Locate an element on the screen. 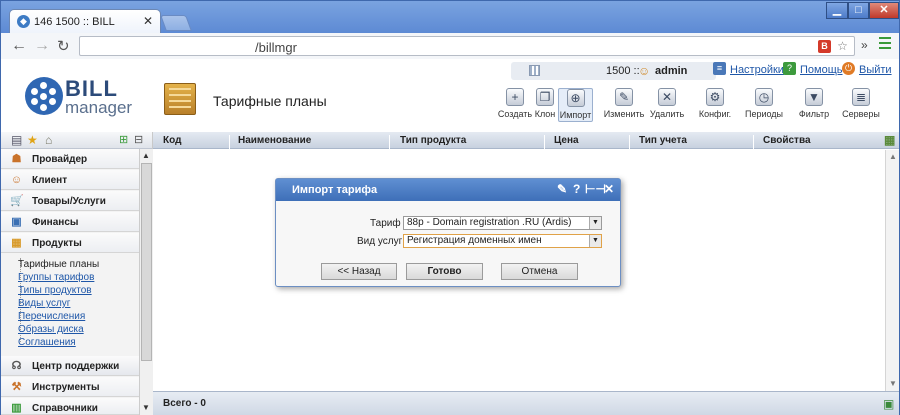 The width and height of the screenshot is (900, 415). address-bar: /billmgr B ☆ is located at coordinates (467, 46).